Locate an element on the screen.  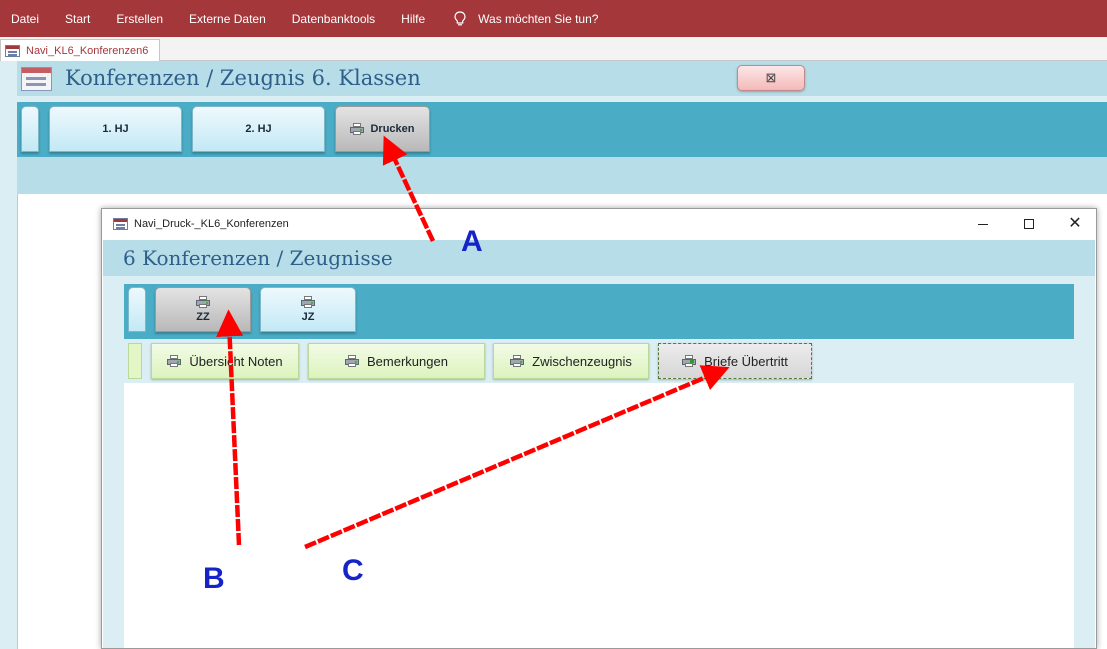
tab-drucken: Drucken is located at coordinates (382, 129).